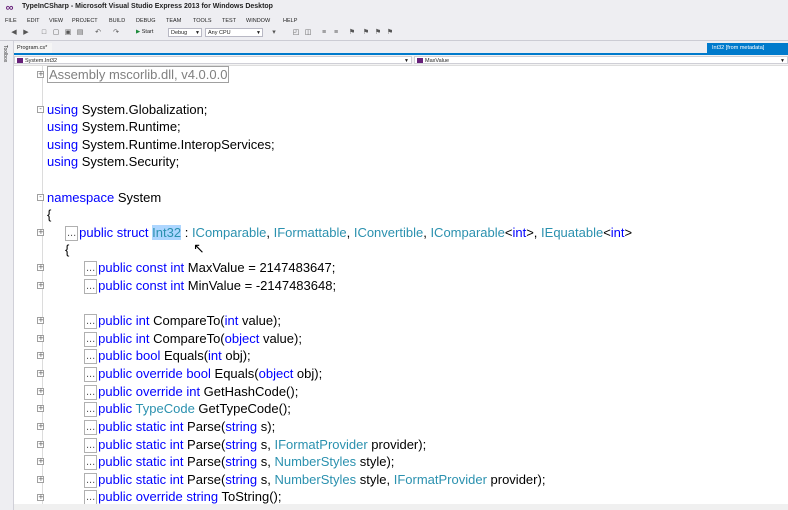 The height and width of the screenshot is (510, 788). What do you see at coordinates (98, 33) in the screenshot?
I see `undo-icon: ↶` at bounding box center [98, 33].